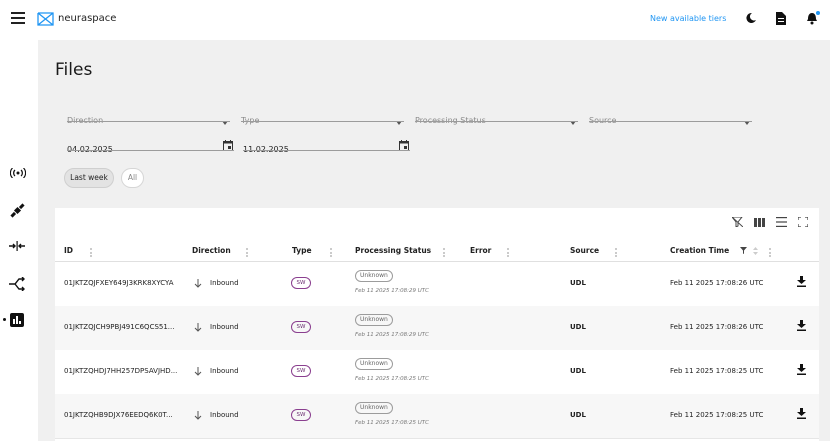  What do you see at coordinates (17, 320) in the screenshot?
I see `analytics-icon` at bounding box center [17, 320].